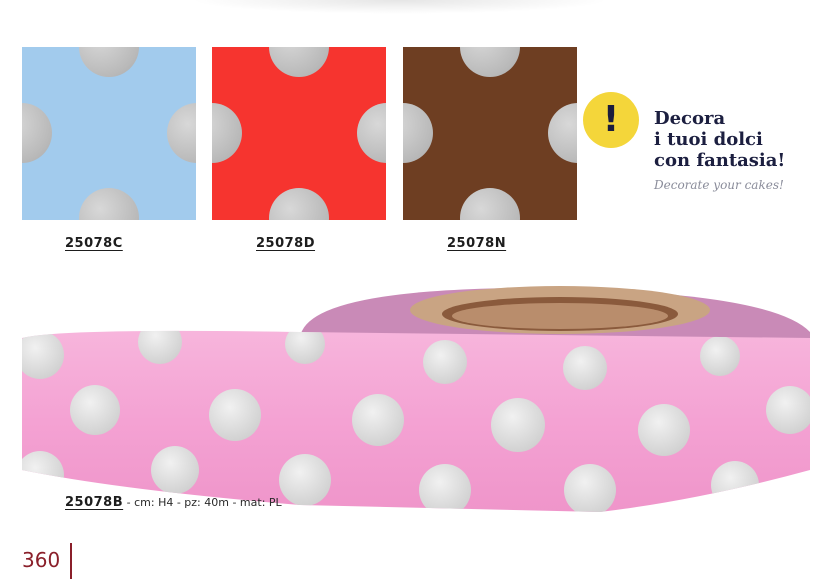  What do you see at coordinates (719, 185) in the screenshot?
I see `callout-subtitle: Decorate your cakes!` at bounding box center [719, 185].